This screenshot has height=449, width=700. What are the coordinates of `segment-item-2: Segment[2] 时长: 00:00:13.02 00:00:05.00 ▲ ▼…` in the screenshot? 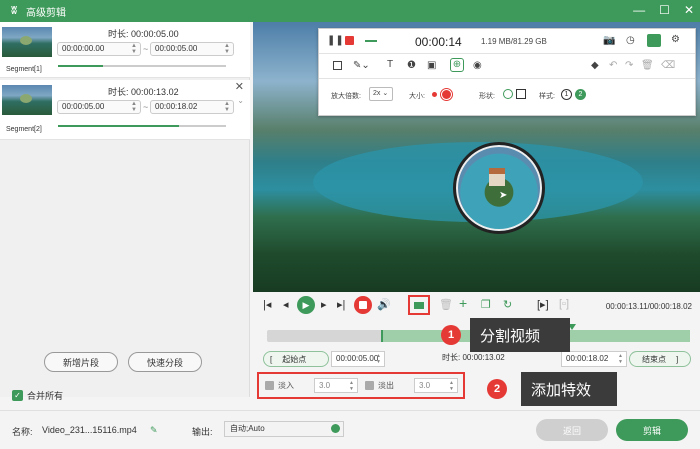 It's located at (125, 110).